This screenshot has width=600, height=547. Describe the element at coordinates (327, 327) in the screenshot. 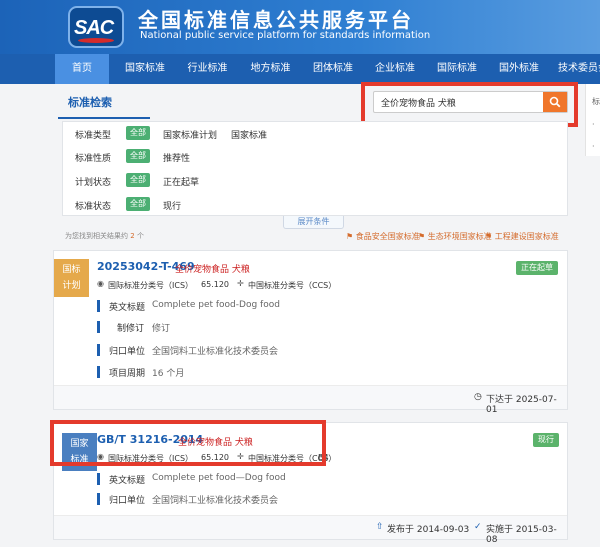

I see `detail-row: 制修订 修订` at that location.